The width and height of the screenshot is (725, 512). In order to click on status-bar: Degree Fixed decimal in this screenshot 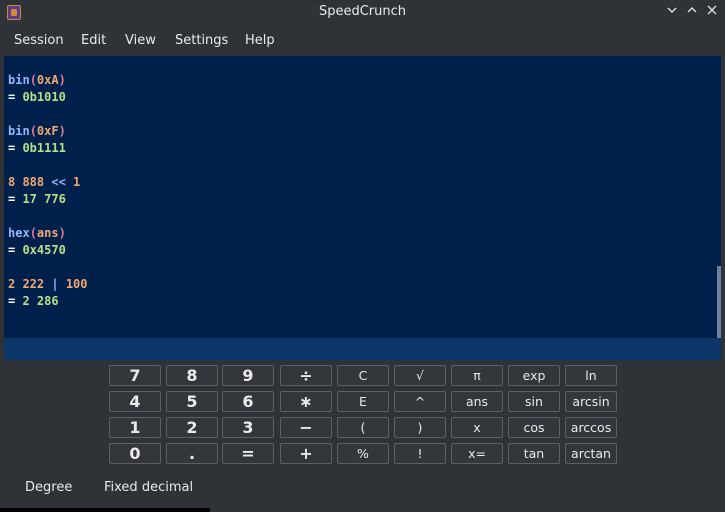, I will do `click(362, 488)`.